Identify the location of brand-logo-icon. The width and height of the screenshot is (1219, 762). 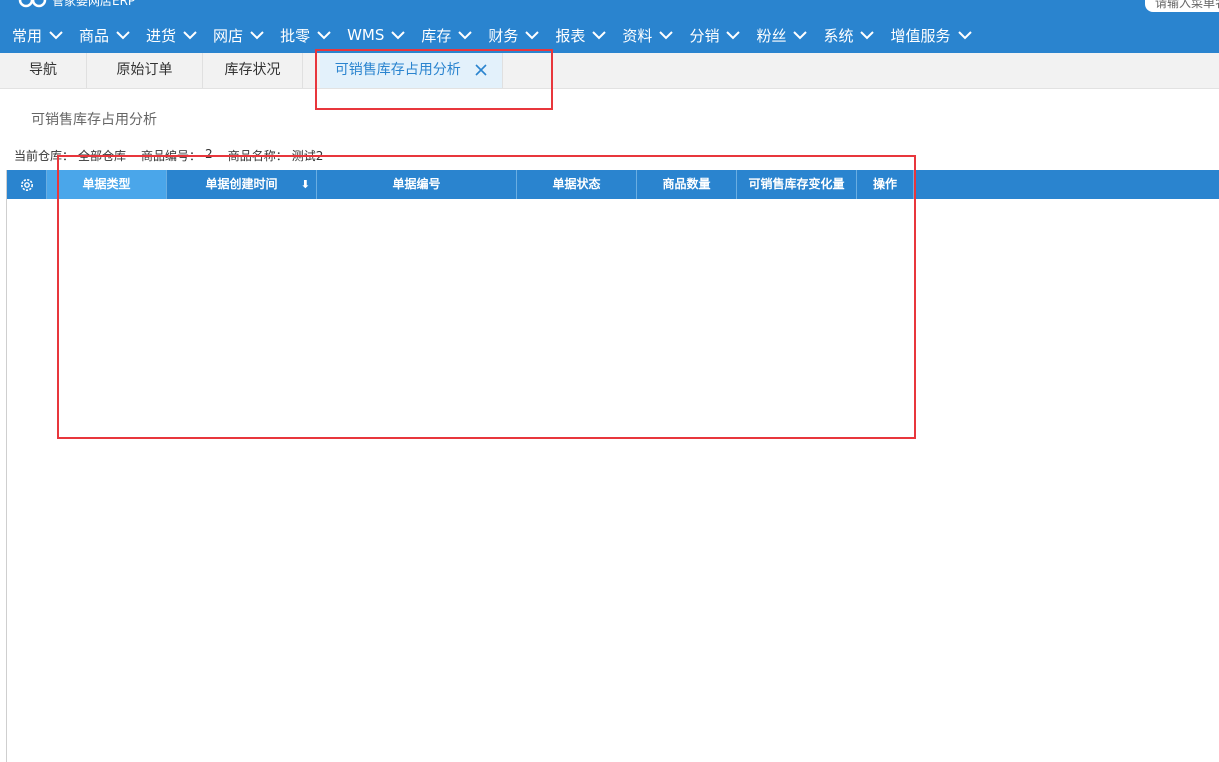
(32, 4).